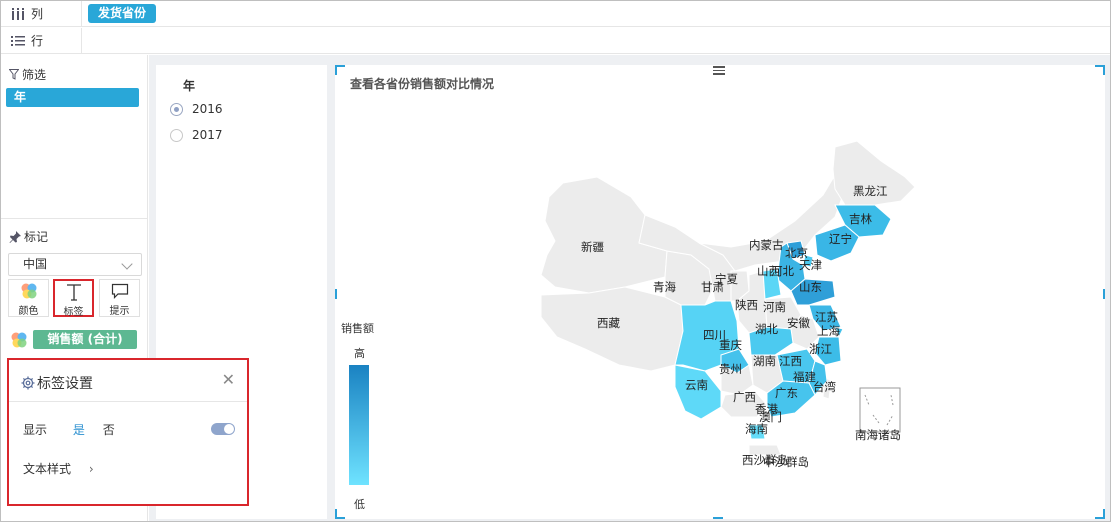 The height and width of the screenshot is (522, 1111). What do you see at coordinates (127, 264) in the screenshot?
I see `chevron-down-icon` at bounding box center [127, 264].